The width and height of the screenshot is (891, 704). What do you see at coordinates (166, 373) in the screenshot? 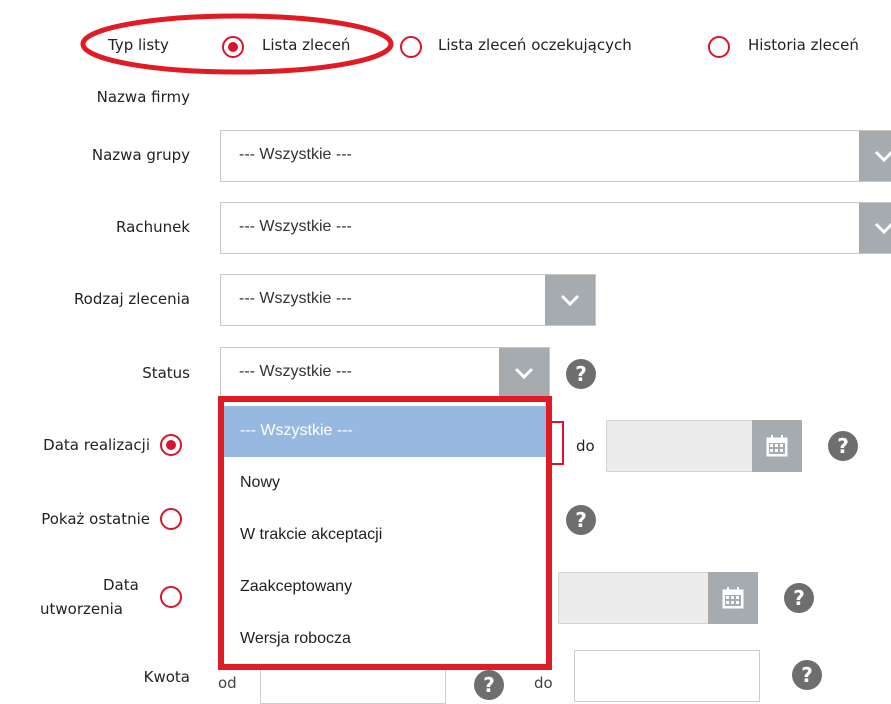
I see `status-label: Status` at bounding box center [166, 373].